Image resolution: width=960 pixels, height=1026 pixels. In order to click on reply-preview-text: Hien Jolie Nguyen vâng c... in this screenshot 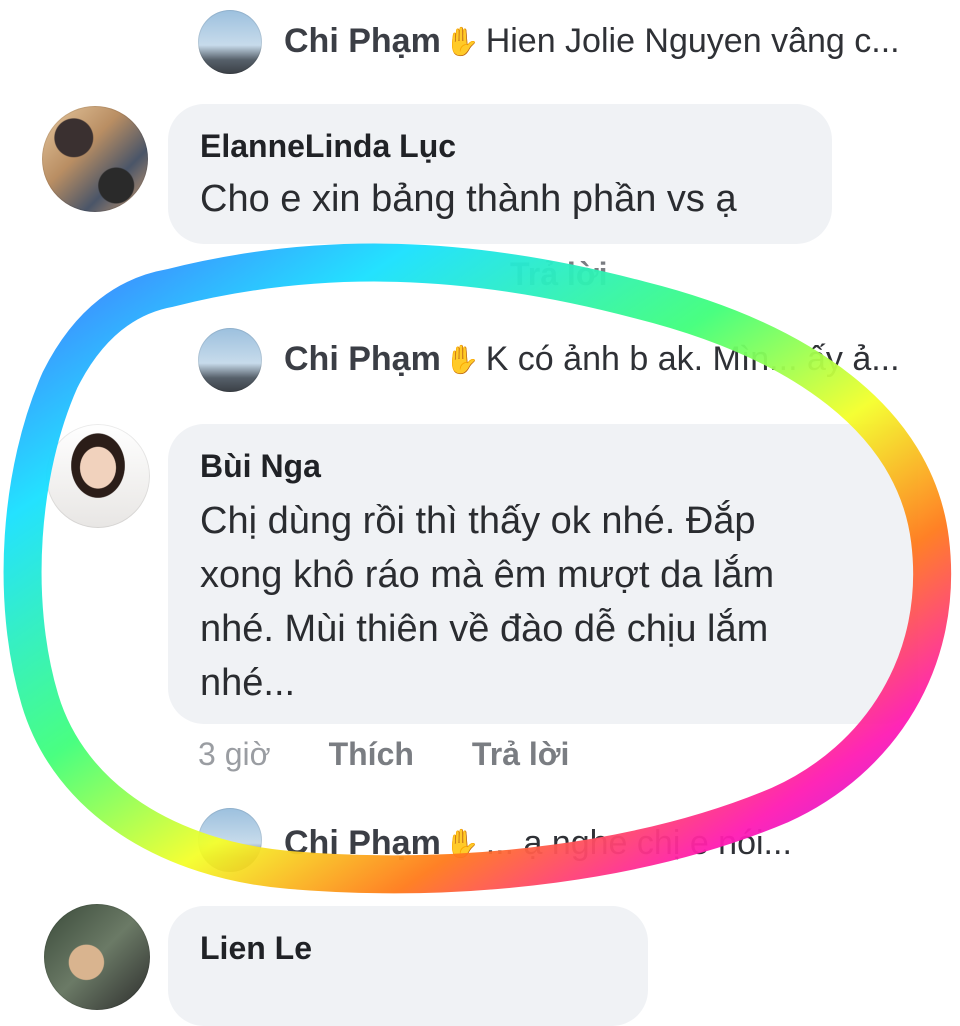, I will do `click(692, 41)`.